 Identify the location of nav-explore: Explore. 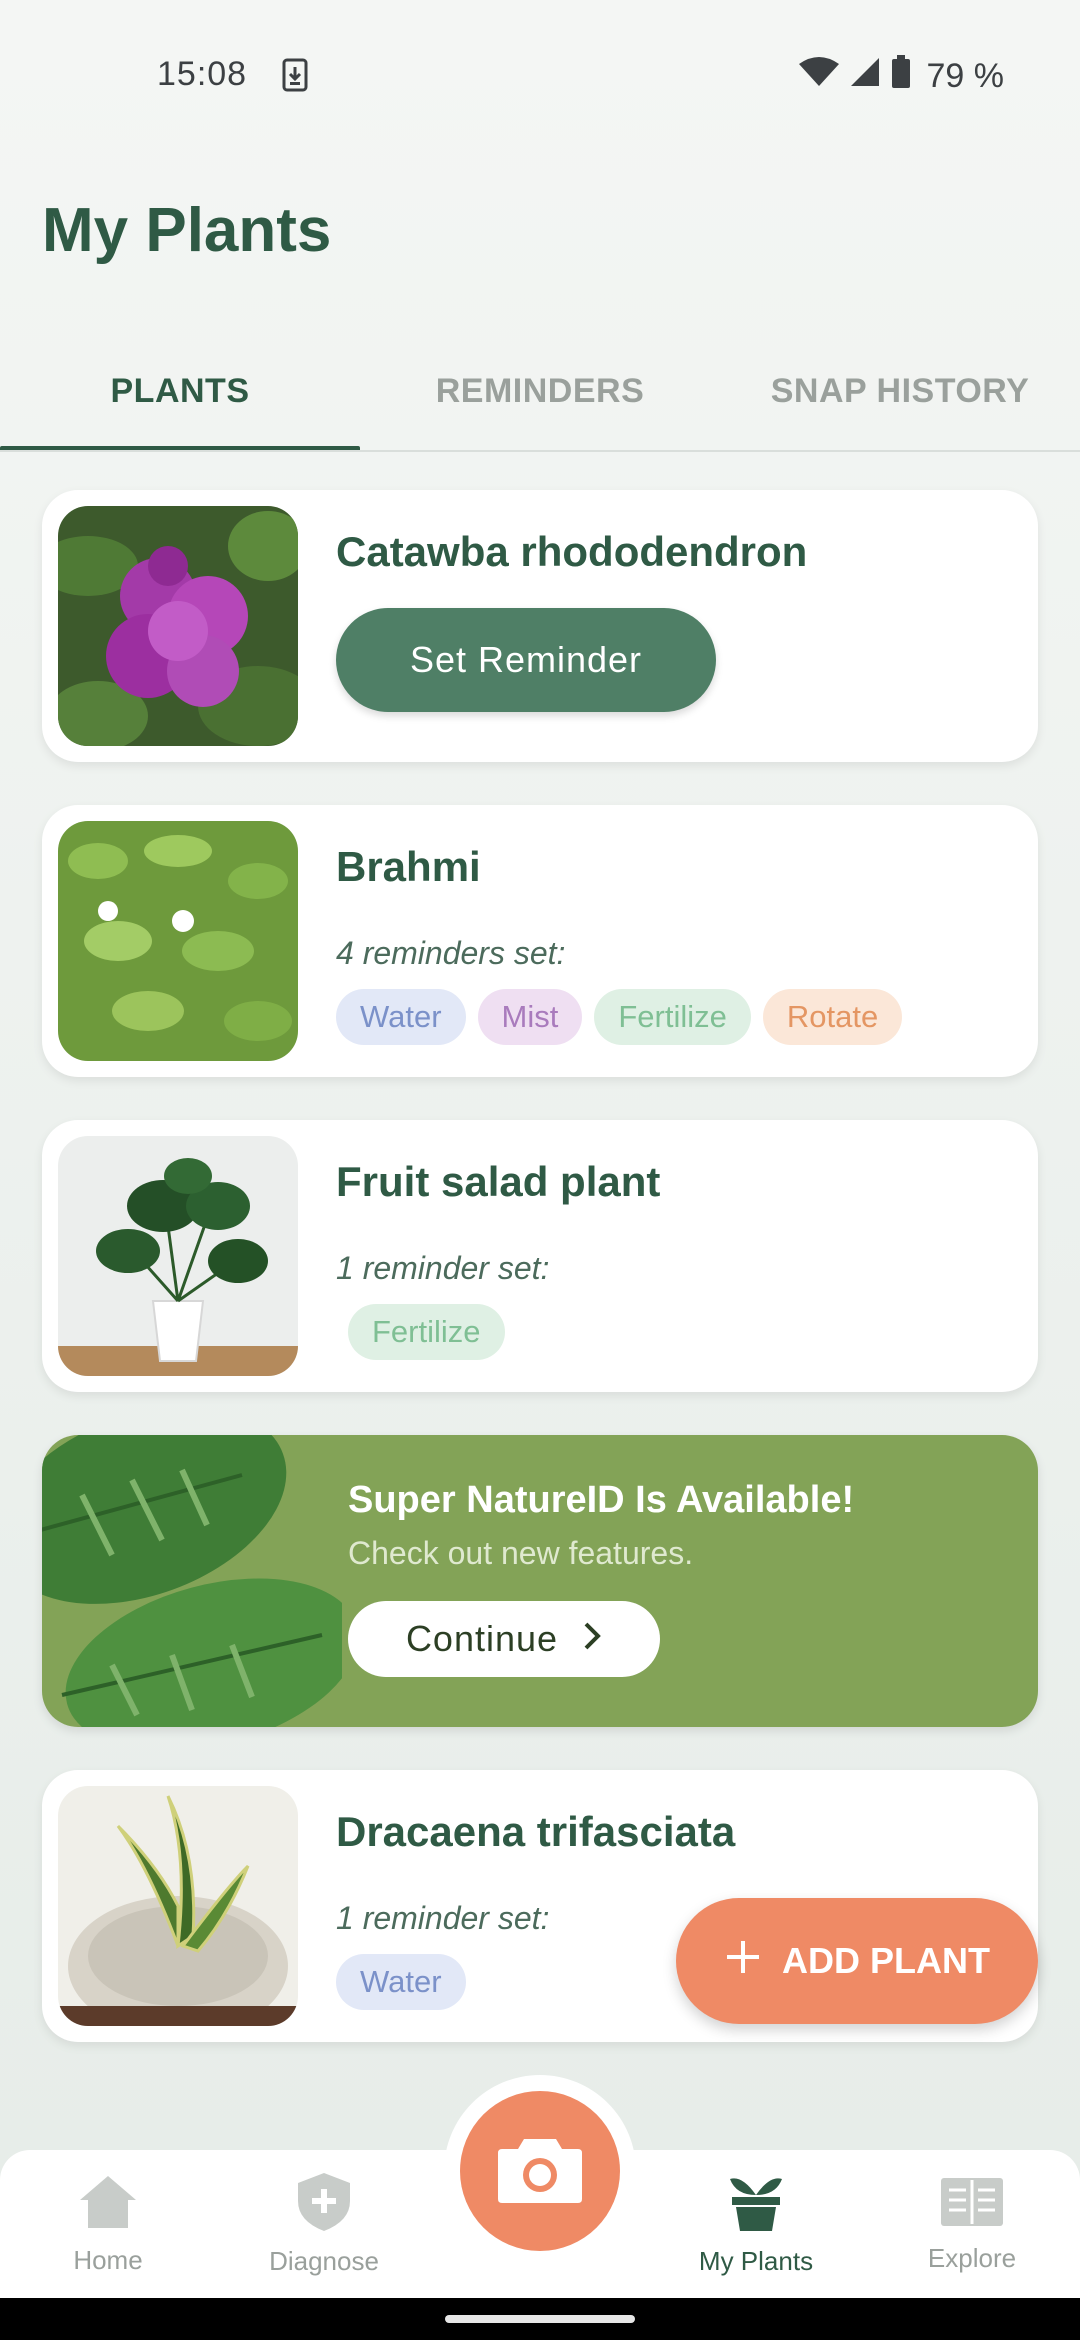
(972, 2224).